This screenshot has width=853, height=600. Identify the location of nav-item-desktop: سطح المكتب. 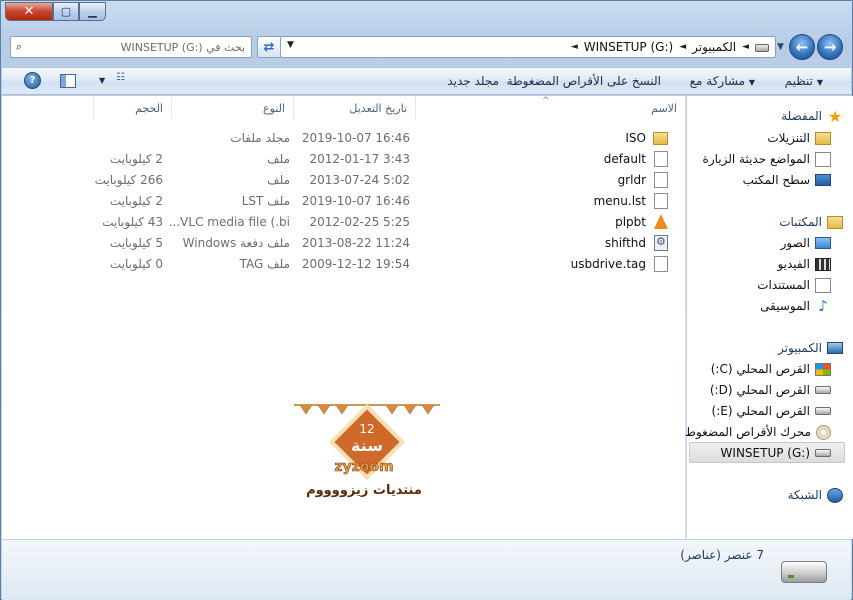
(787, 180).